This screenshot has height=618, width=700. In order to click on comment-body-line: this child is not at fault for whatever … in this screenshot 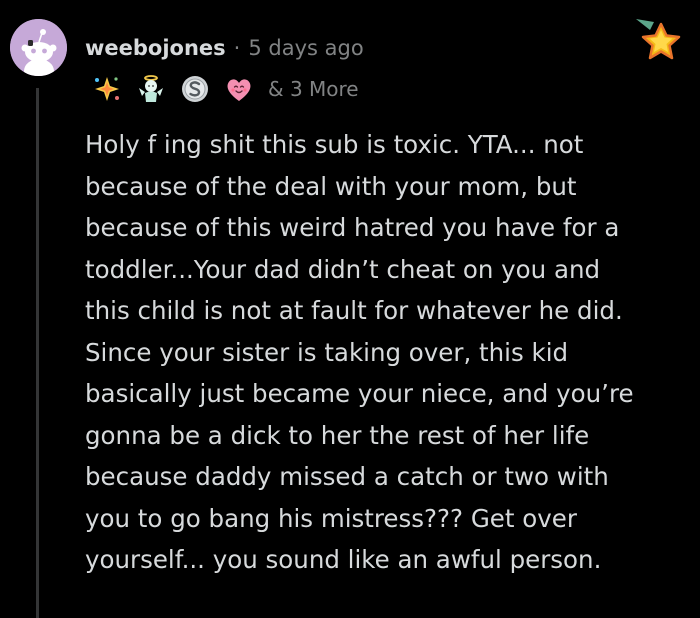, I will do `click(354, 310)`.